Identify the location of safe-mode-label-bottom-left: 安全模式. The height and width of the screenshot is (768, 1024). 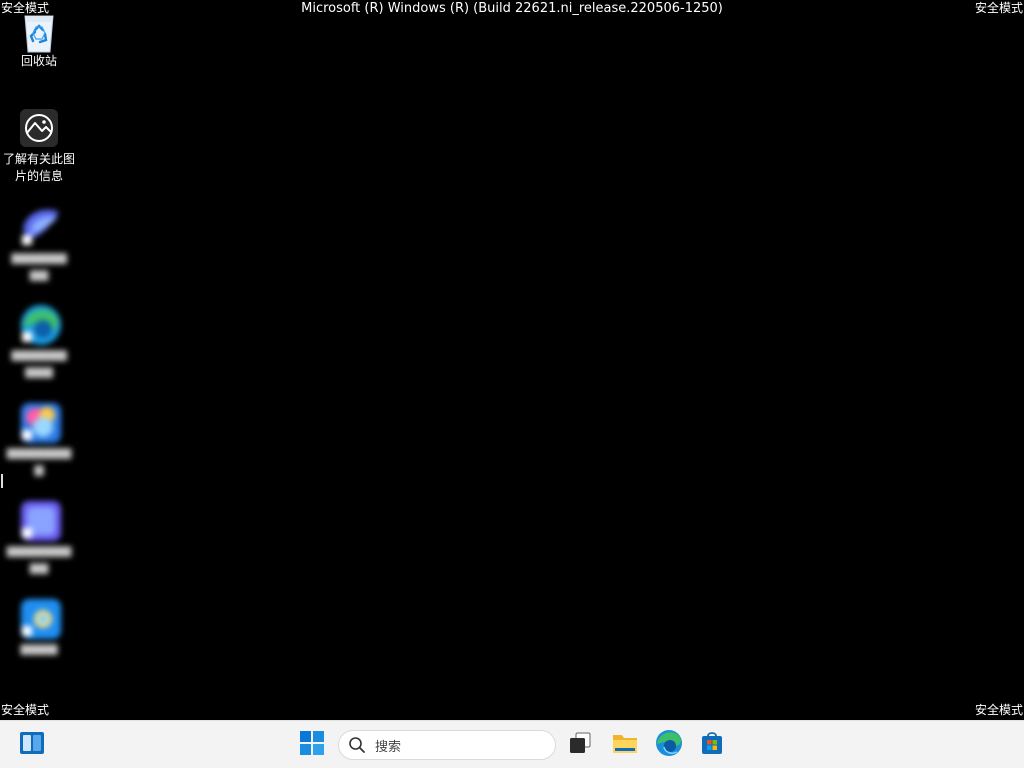
(25, 710).